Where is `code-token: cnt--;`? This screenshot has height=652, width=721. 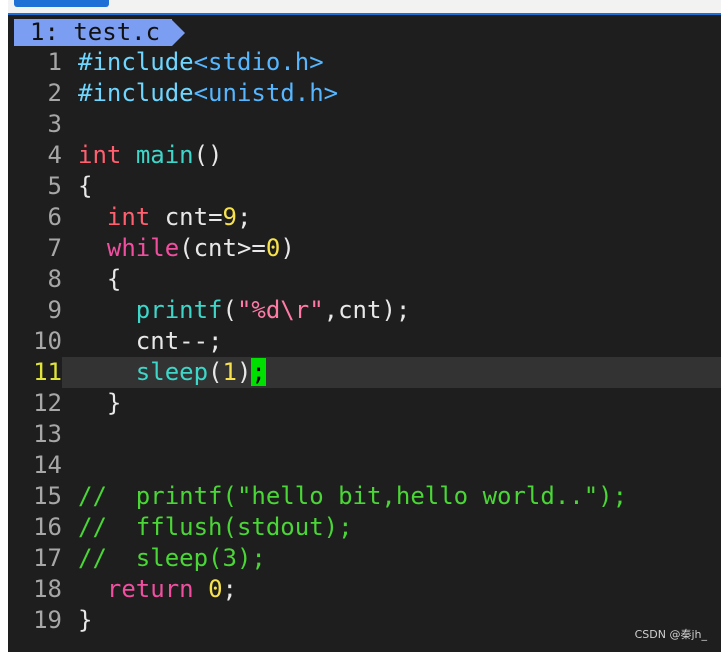
code-token: cnt--; is located at coordinates (150, 341).